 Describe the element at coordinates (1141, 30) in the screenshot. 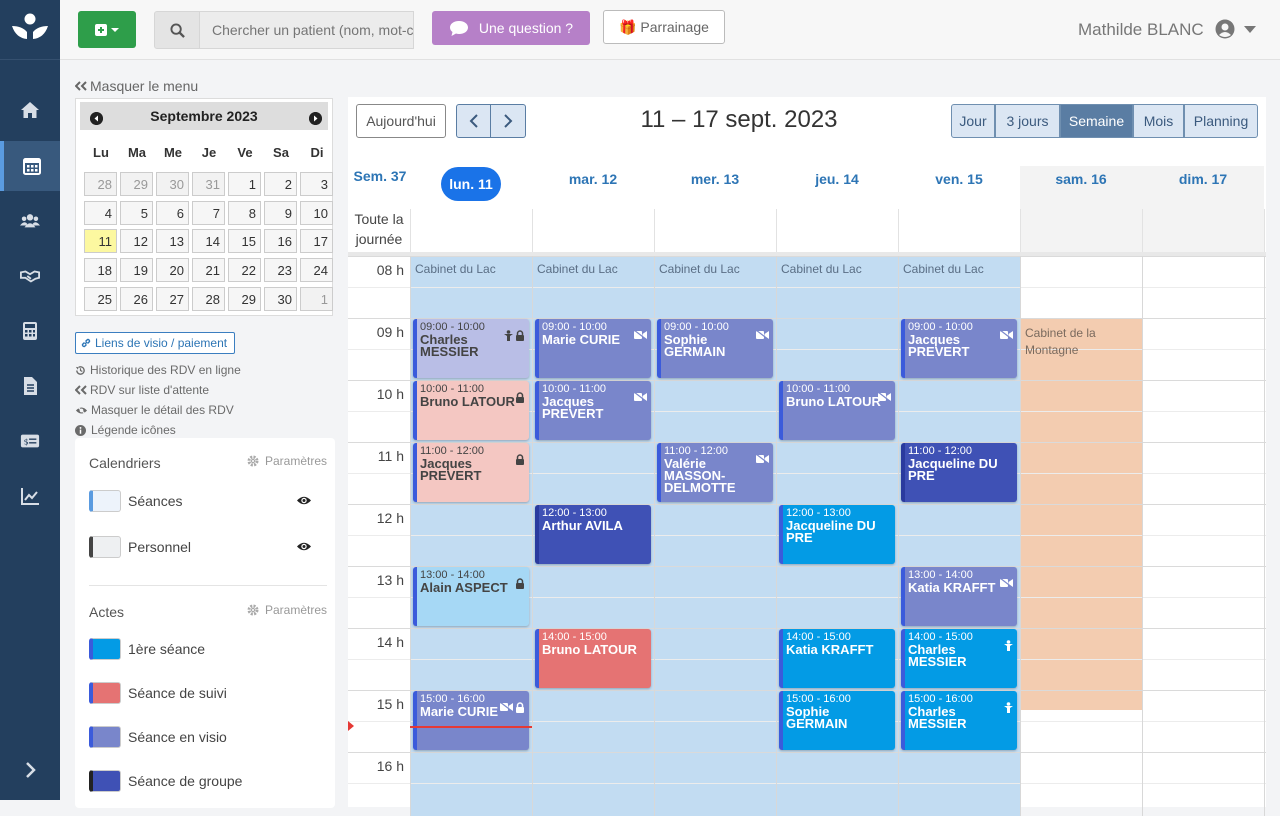

I see `user-name: Mathilde BLANC` at that location.